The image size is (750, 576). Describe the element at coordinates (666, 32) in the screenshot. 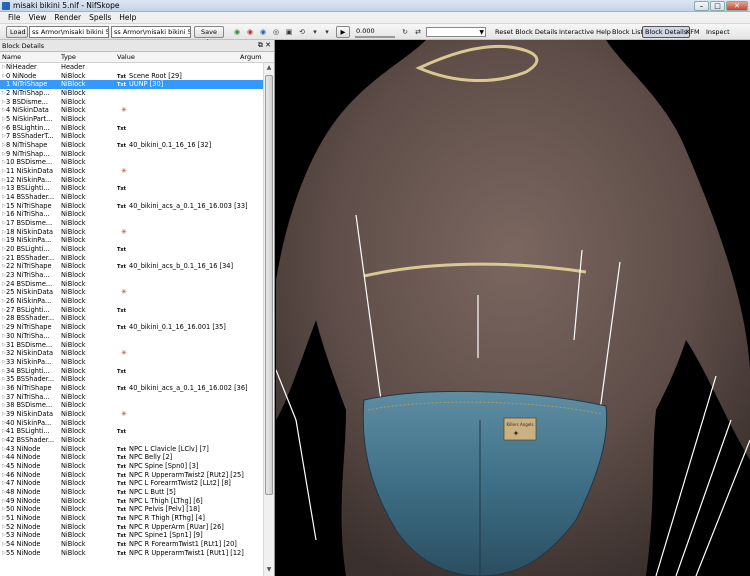

I see `block-details-button: Block Details` at that location.